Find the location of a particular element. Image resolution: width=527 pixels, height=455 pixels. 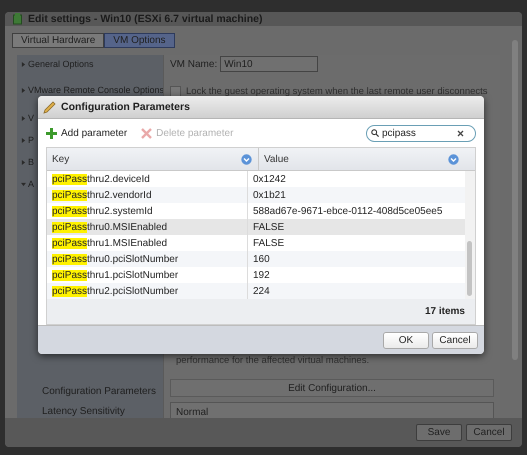

dialog-title: Configuration Parameters is located at coordinates (125, 107).